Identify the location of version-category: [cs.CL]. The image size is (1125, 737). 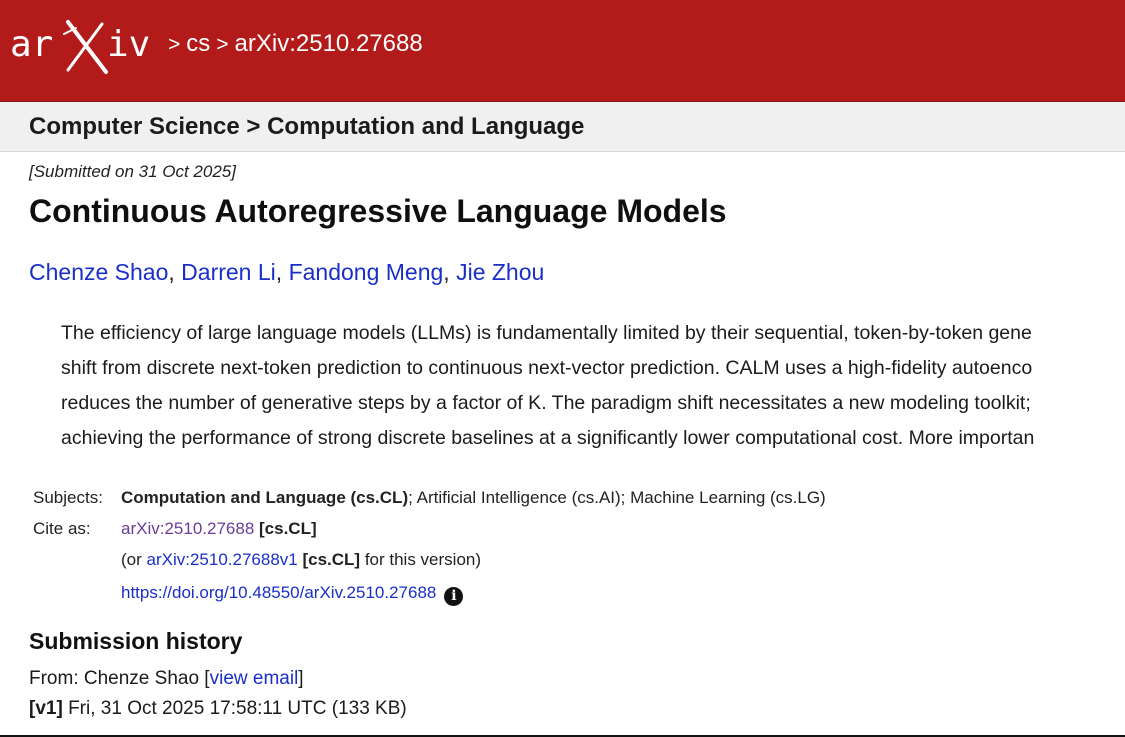
(331, 559).